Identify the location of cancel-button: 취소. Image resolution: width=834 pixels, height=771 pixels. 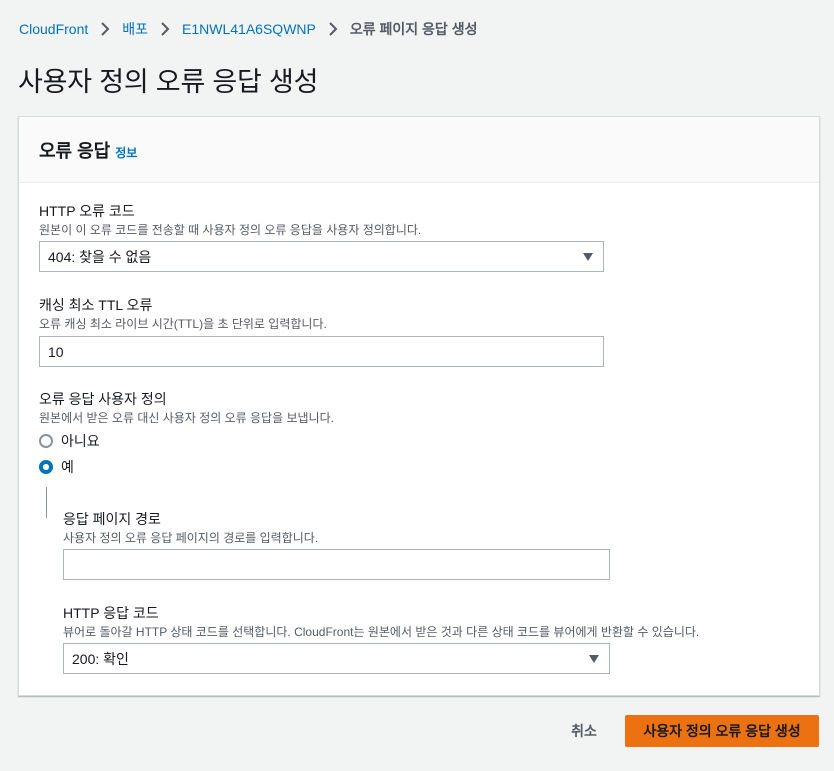
(584, 731).